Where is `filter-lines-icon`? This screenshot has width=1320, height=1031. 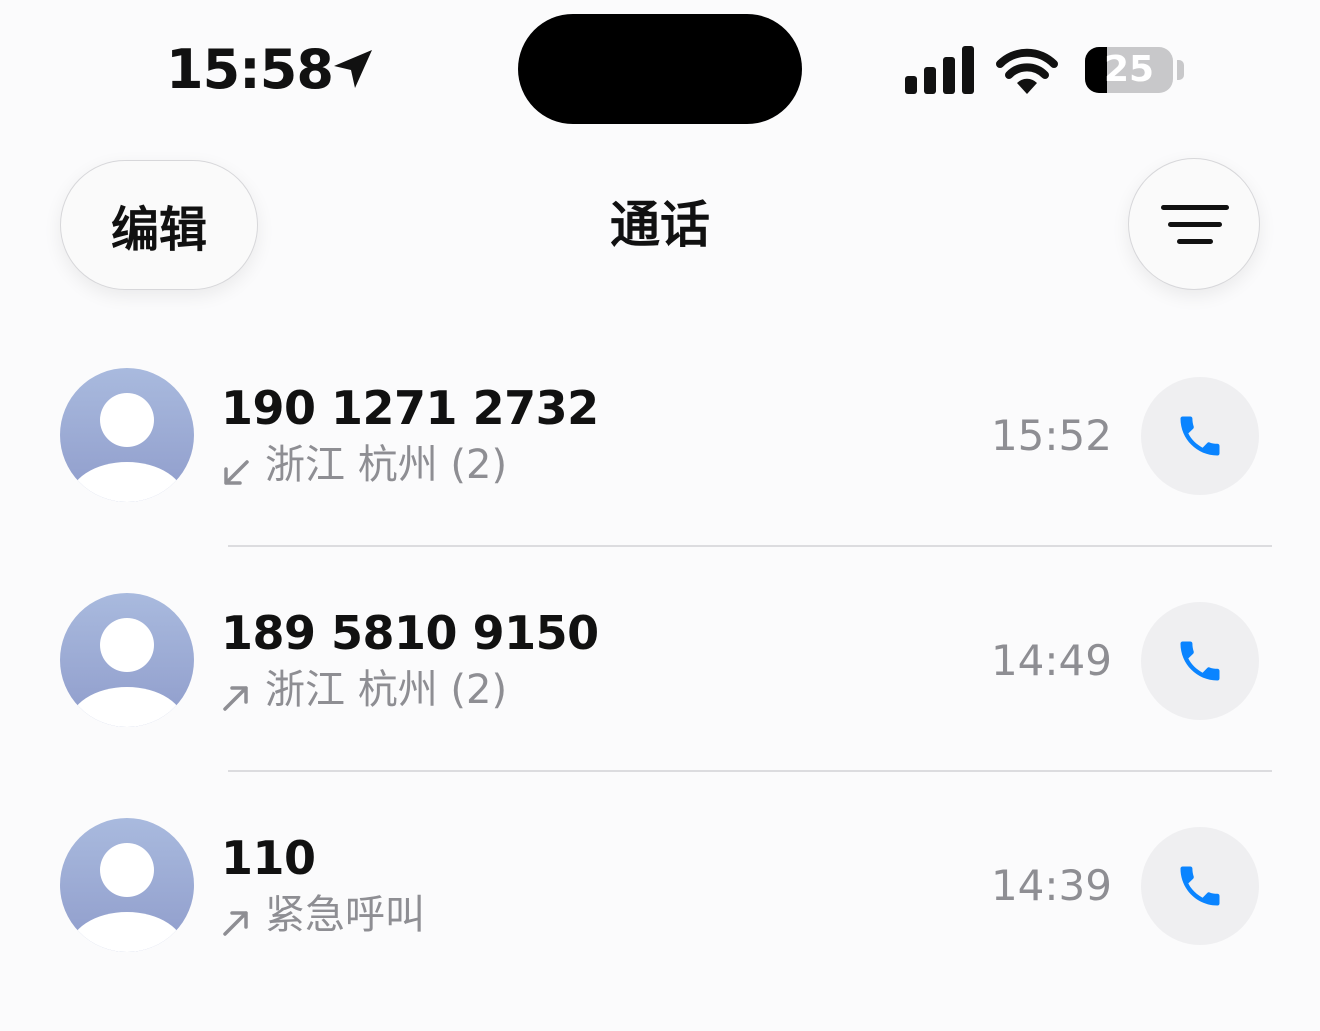 filter-lines-icon is located at coordinates (1195, 224).